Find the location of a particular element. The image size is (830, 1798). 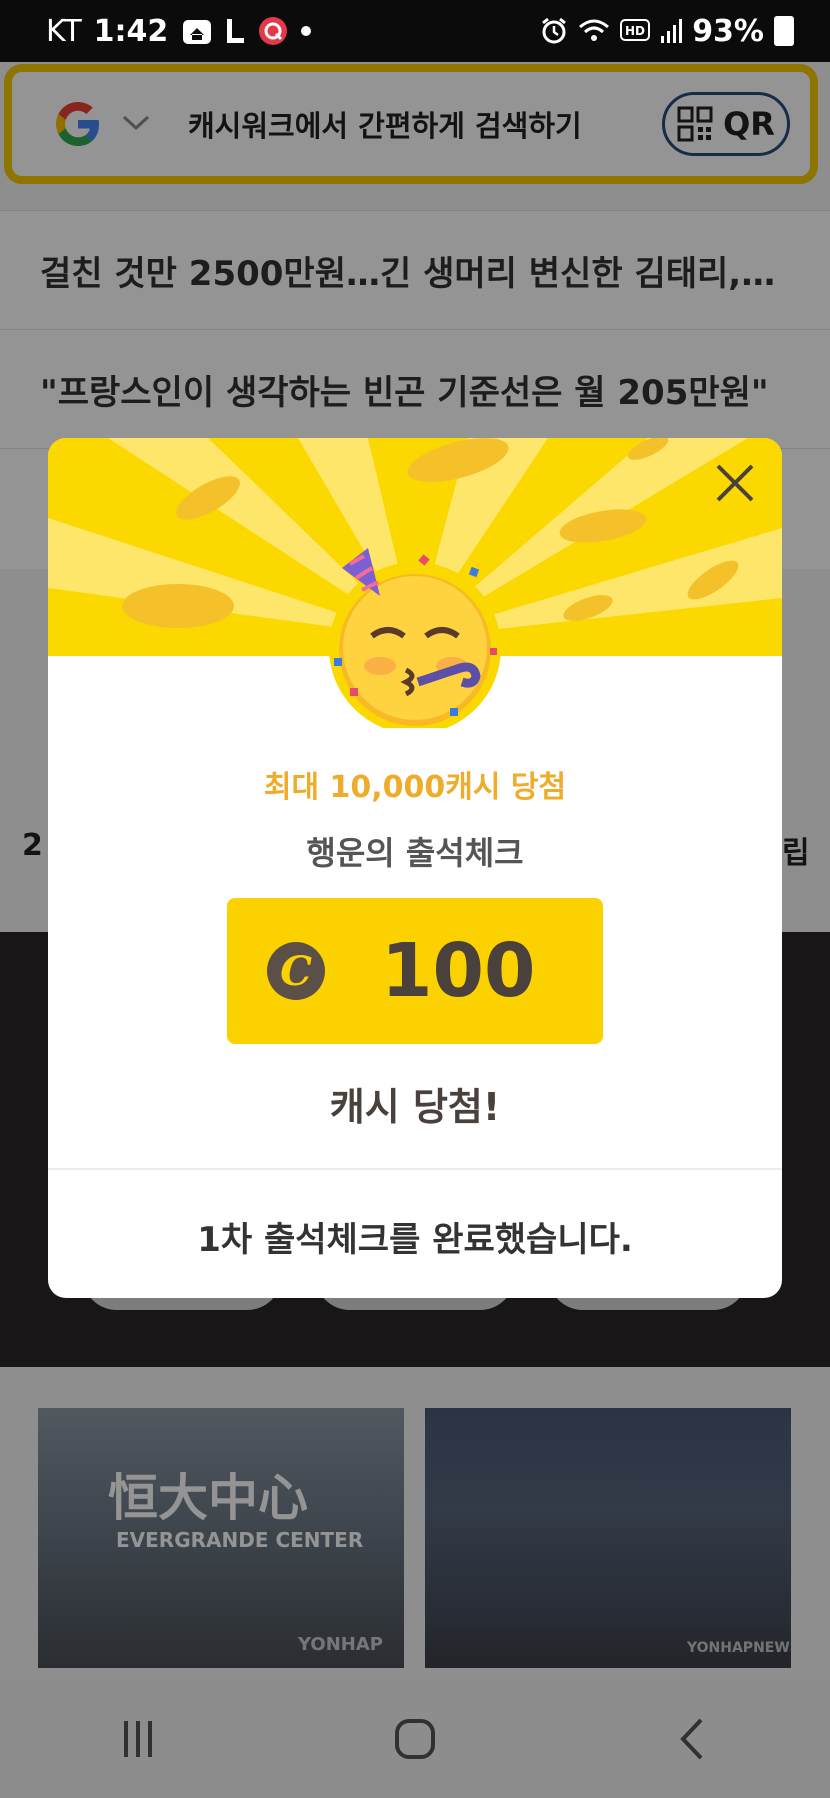

battery-percent: 93% is located at coordinates (728, 31).